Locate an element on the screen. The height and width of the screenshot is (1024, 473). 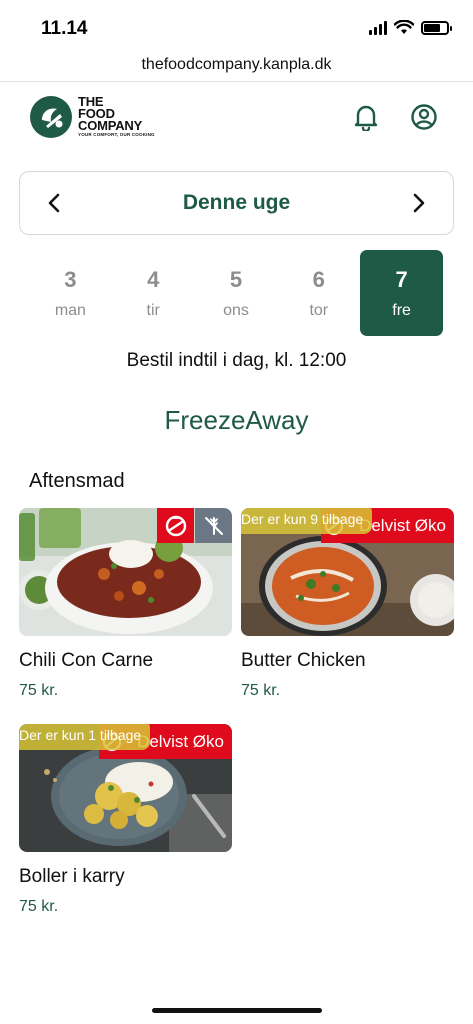
product-name: Boller i karry is located at coordinates (72, 876).